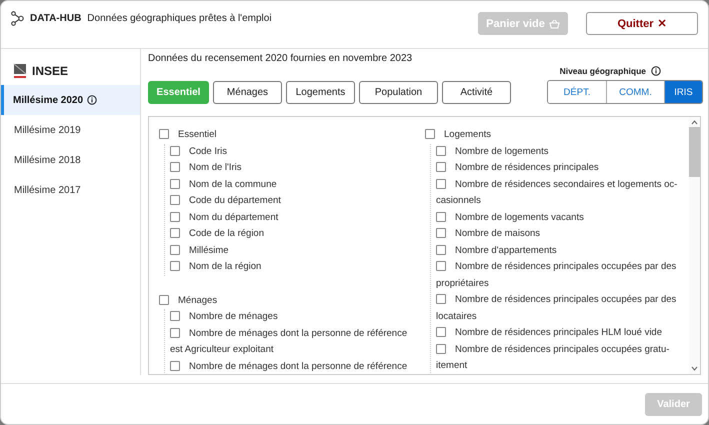 This screenshot has height=425, width=709. I want to click on tab: Activité, so click(476, 92).